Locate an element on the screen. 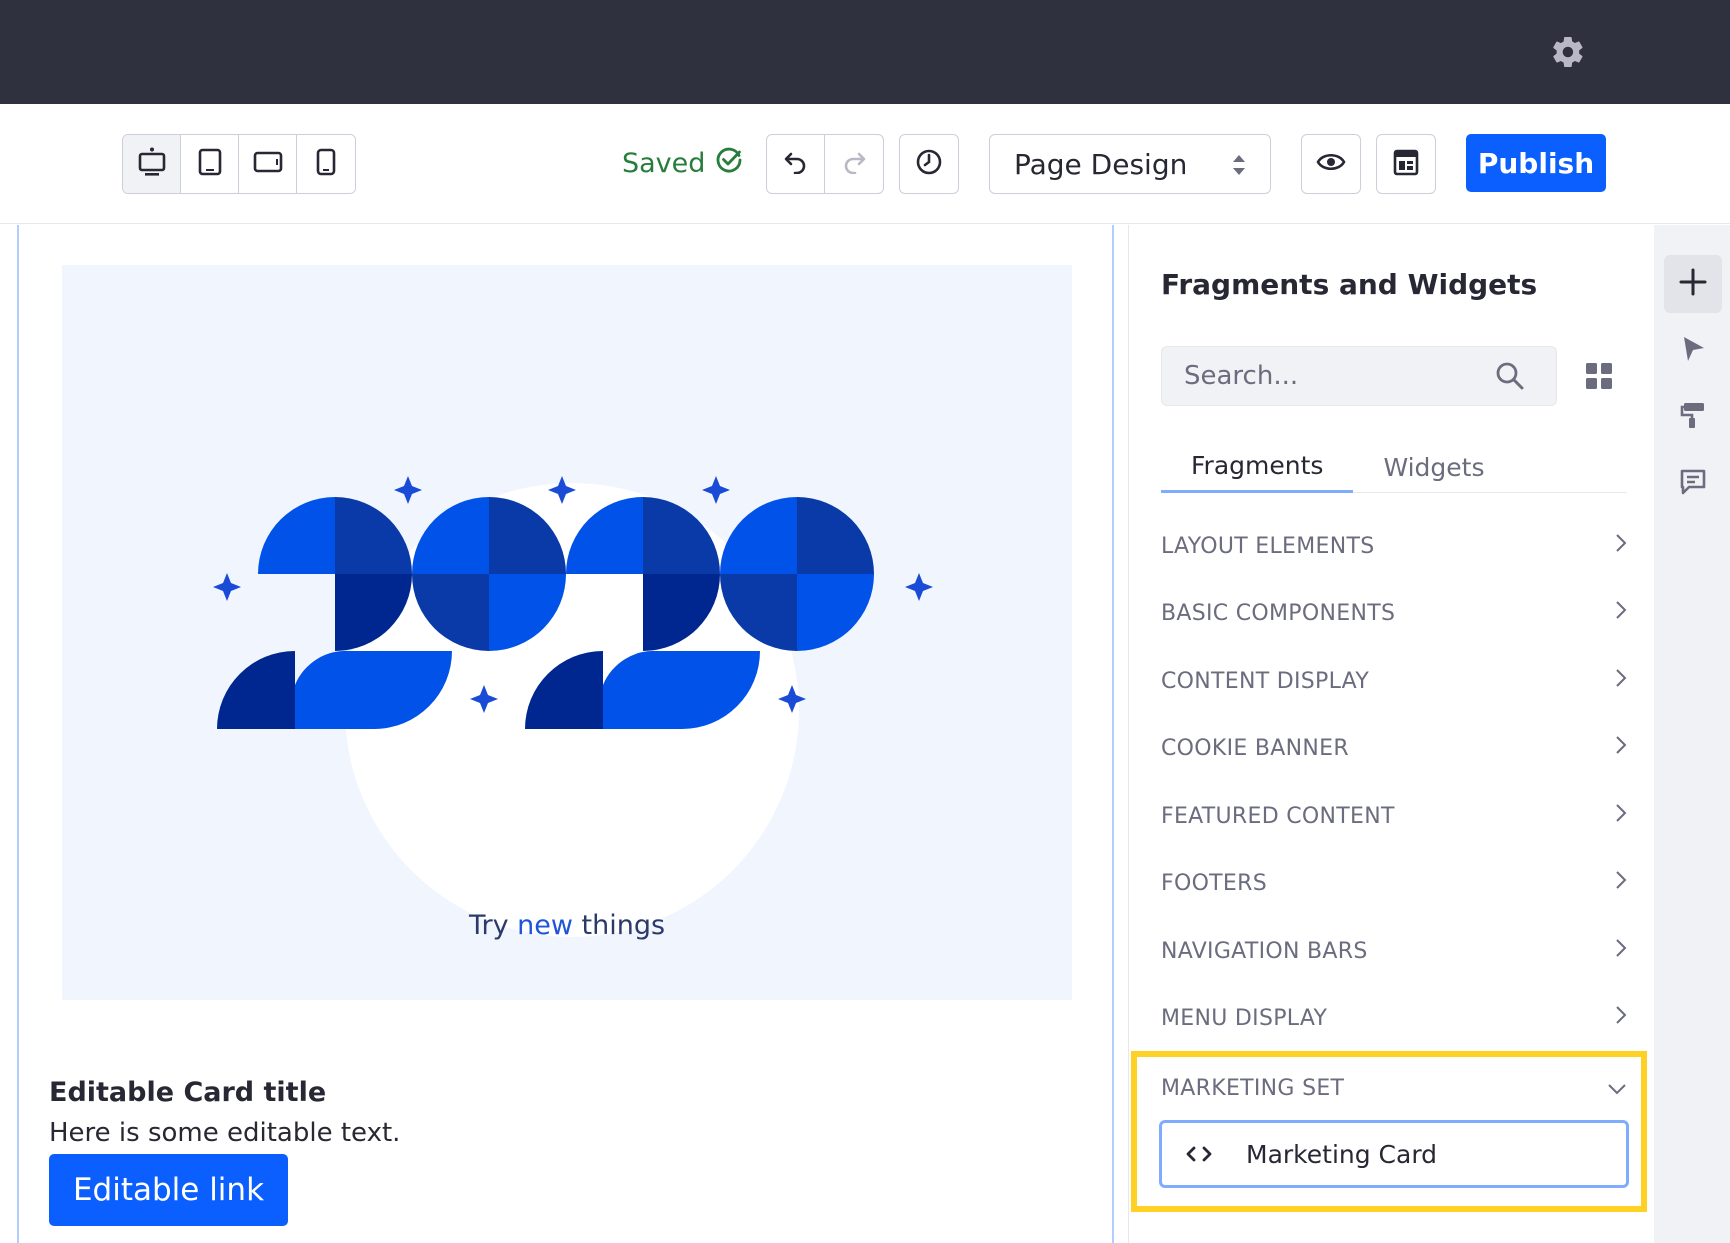  experience-select: Page Design is located at coordinates (1130, 164).